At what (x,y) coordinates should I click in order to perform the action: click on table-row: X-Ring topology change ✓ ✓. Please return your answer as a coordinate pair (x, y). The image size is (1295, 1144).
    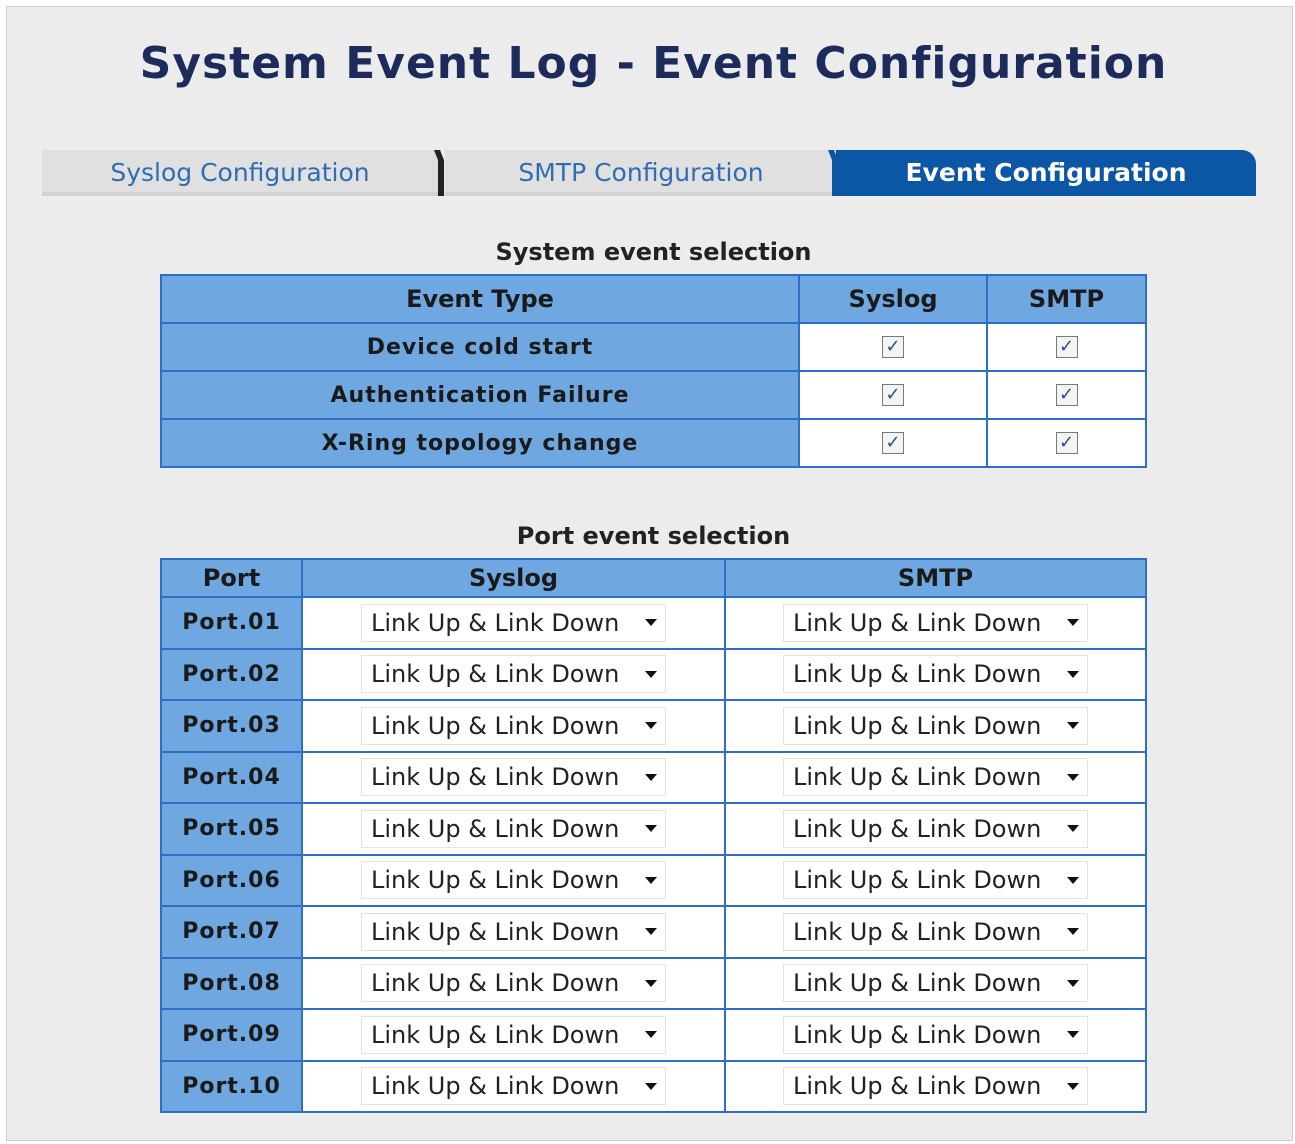
    Looking at the image, I should click on (653, 443).